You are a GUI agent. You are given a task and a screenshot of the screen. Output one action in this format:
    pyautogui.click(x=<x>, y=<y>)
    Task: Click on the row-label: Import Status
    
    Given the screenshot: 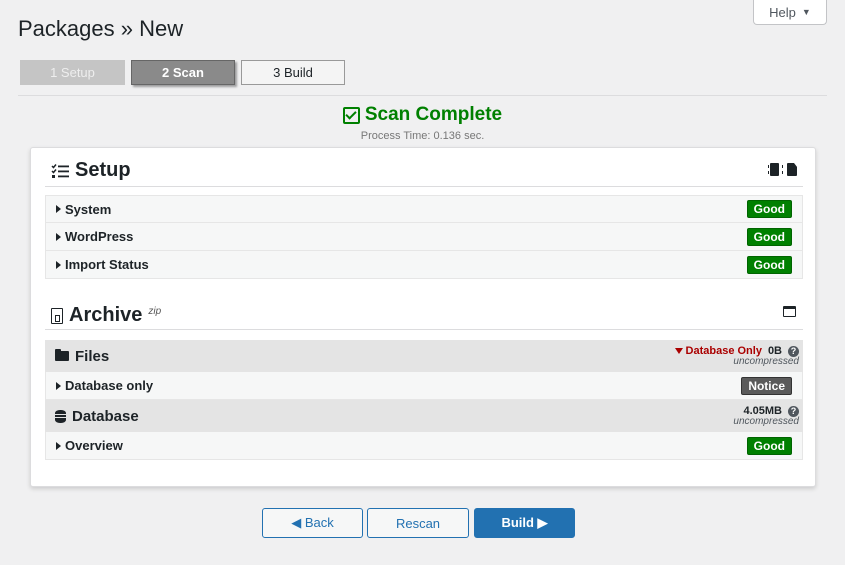 What is the action you would take?
    pyautogui.click(x=107, y=264)
    